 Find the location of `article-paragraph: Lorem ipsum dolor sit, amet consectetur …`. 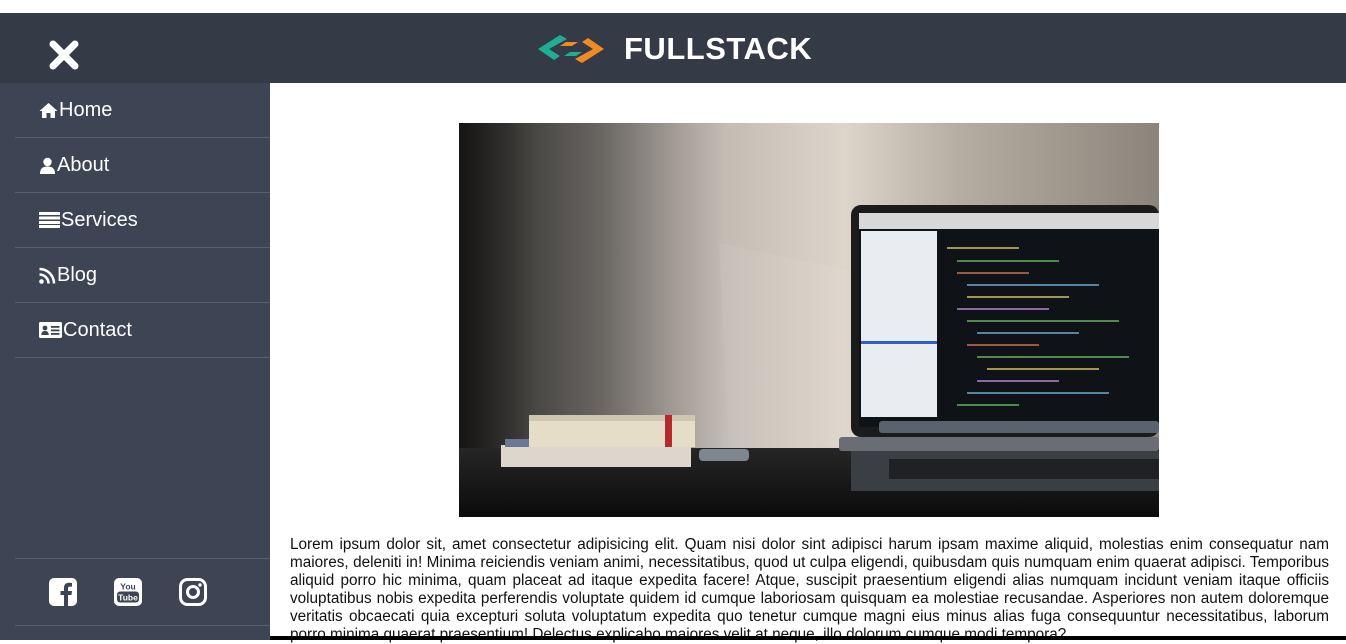

article-paragraph: Lorem ipsum dolor sit, amet consectetur … is located at coordinates (809, 589).